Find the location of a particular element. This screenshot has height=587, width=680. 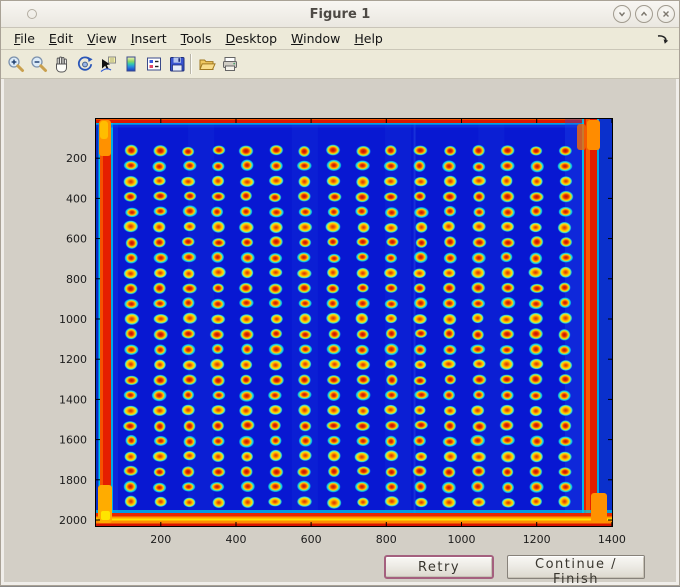

shade-button is located at coordinates (622, 14).